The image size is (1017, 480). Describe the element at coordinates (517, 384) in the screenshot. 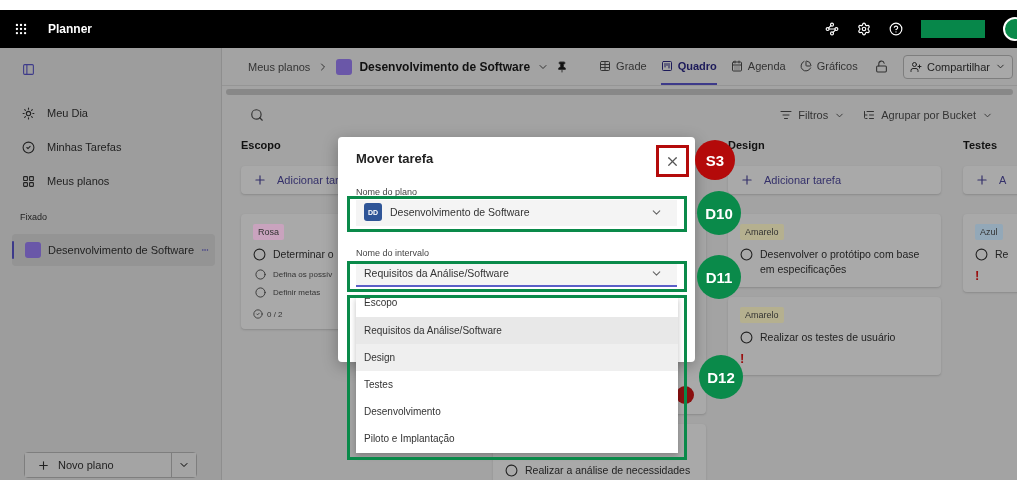

I see `dropdown-option: Testes` at that location.